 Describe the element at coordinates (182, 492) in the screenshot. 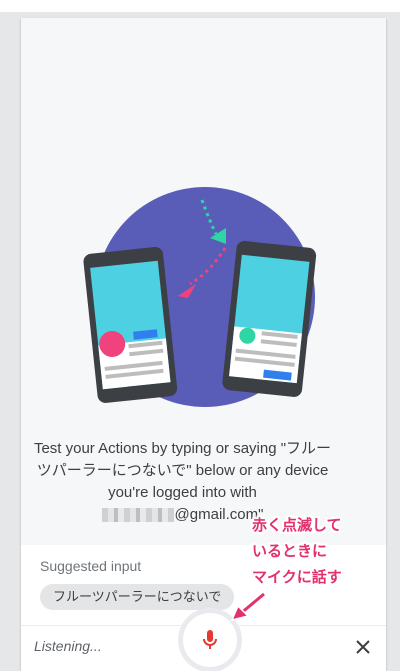

I see `intro-line-3: you're logged into with` at that location.